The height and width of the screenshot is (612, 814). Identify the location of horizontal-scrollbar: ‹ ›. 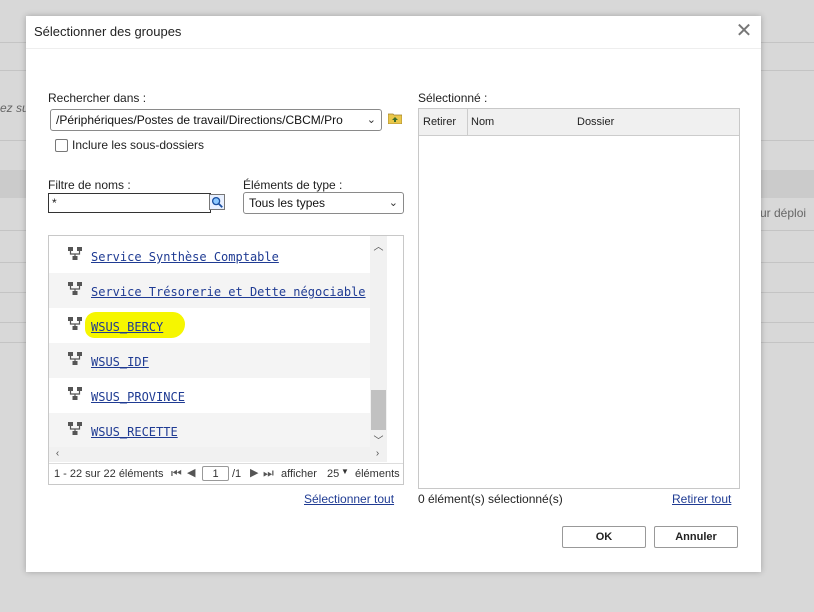
(218, 454).